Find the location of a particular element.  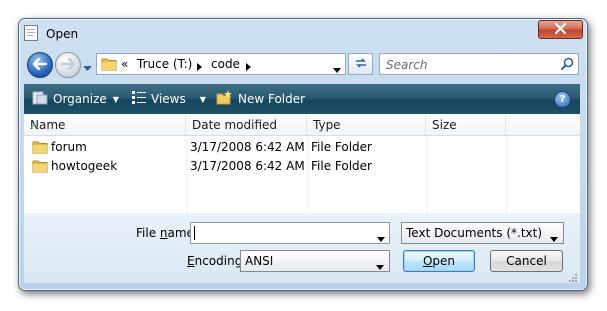

new-folder-button: New Folder is located at coordinates (260, 99).